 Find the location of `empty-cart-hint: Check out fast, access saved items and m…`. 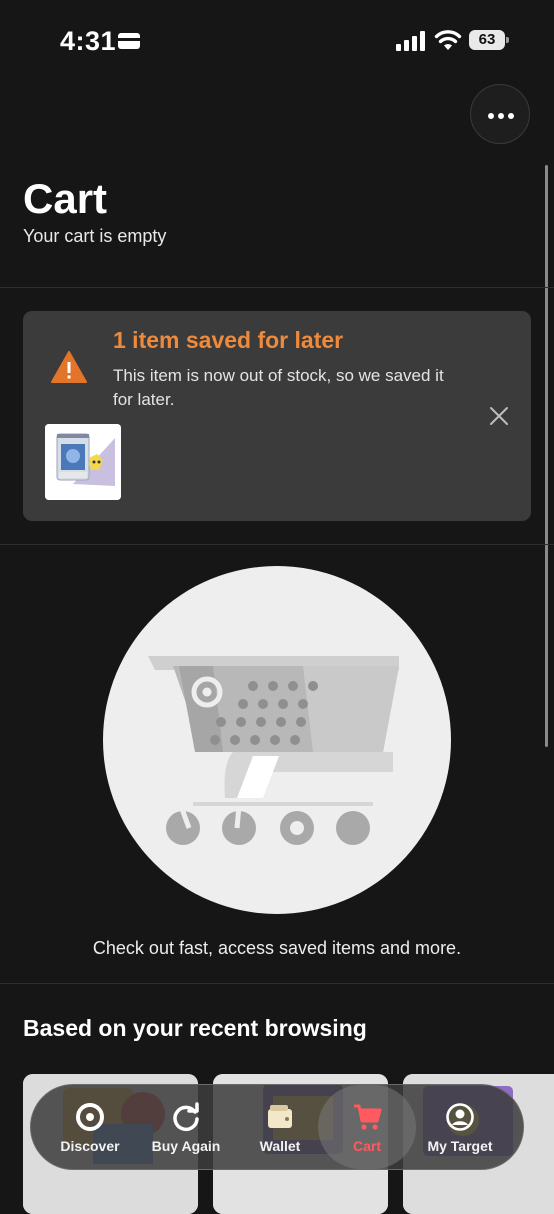

empty-cart-hint: Check out fast, access saved items and m… is located at coordinates (277, 948).